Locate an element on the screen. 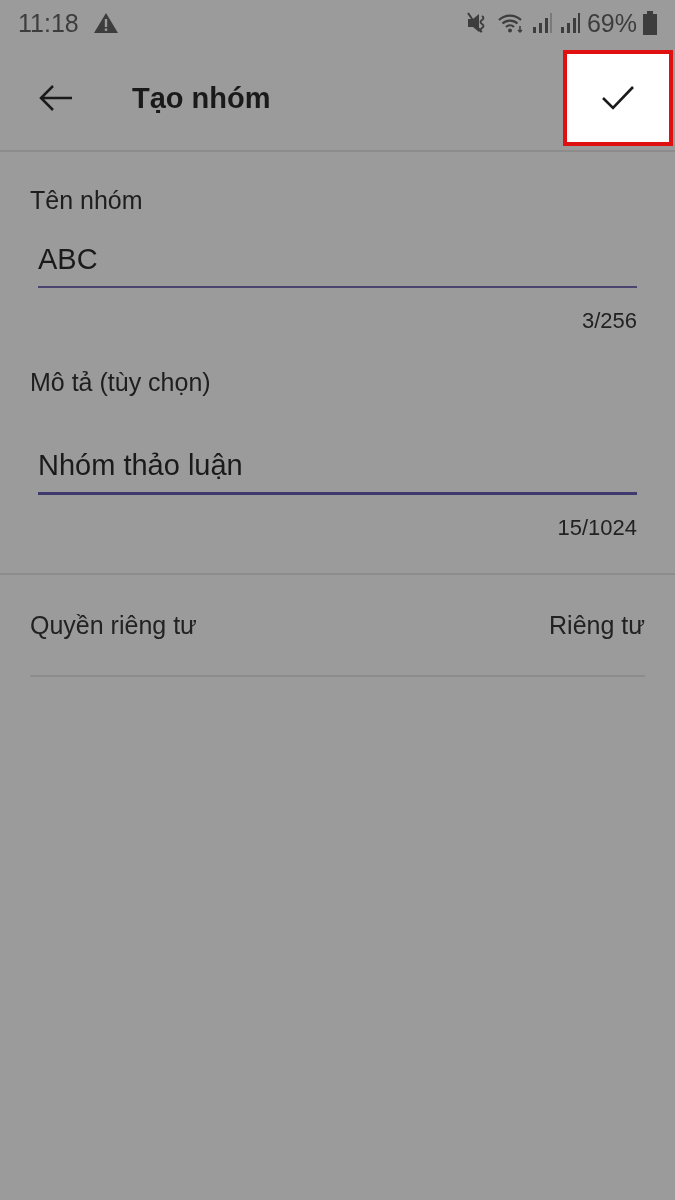  privacy-row: Quyền riêng tư Riêng tư is located at coordinates (337, 625).